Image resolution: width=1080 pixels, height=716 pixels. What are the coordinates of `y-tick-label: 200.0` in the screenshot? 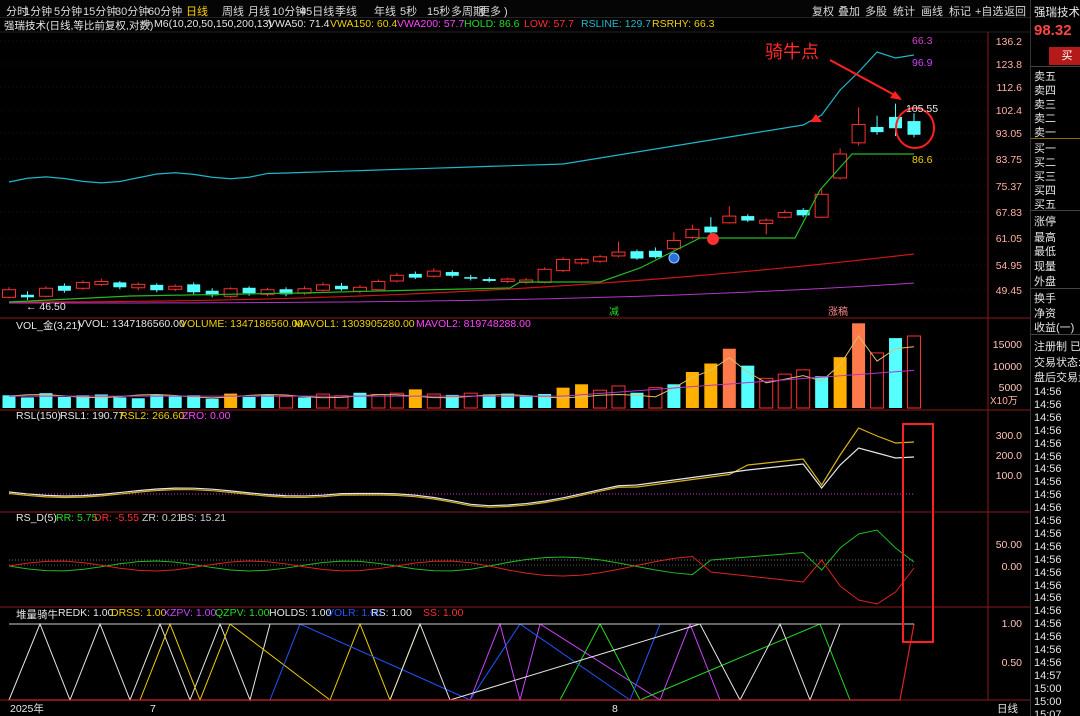 It's located at (1009, 456).